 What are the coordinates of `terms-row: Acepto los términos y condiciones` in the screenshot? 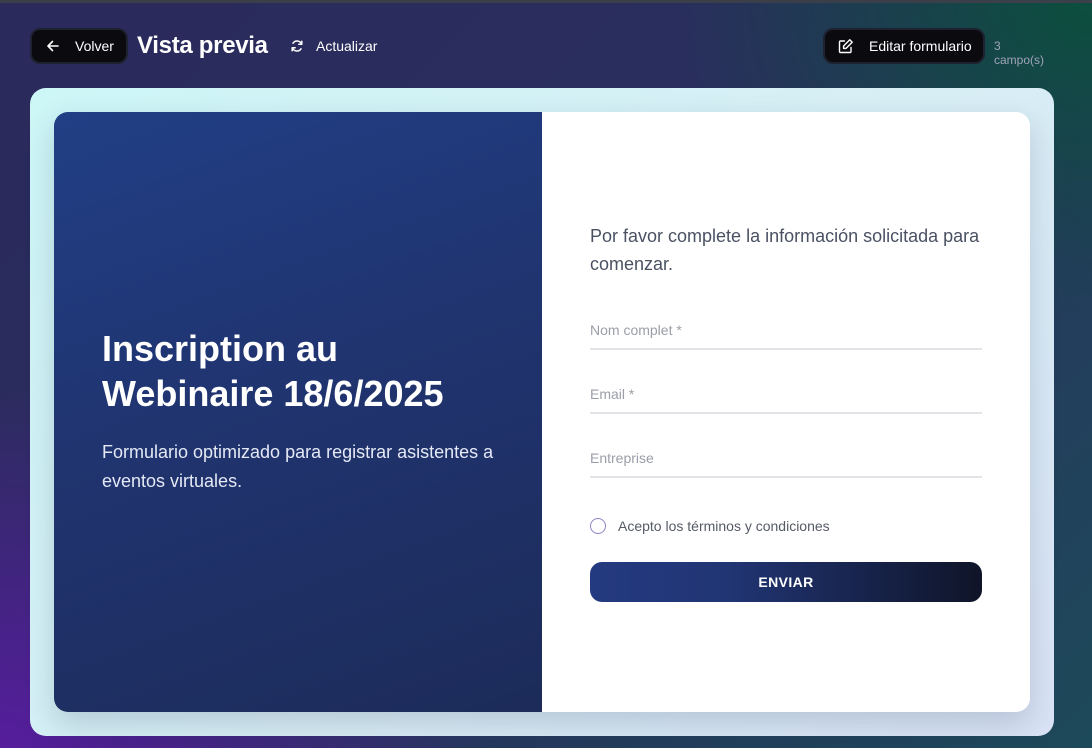 It's located at (710, 526).